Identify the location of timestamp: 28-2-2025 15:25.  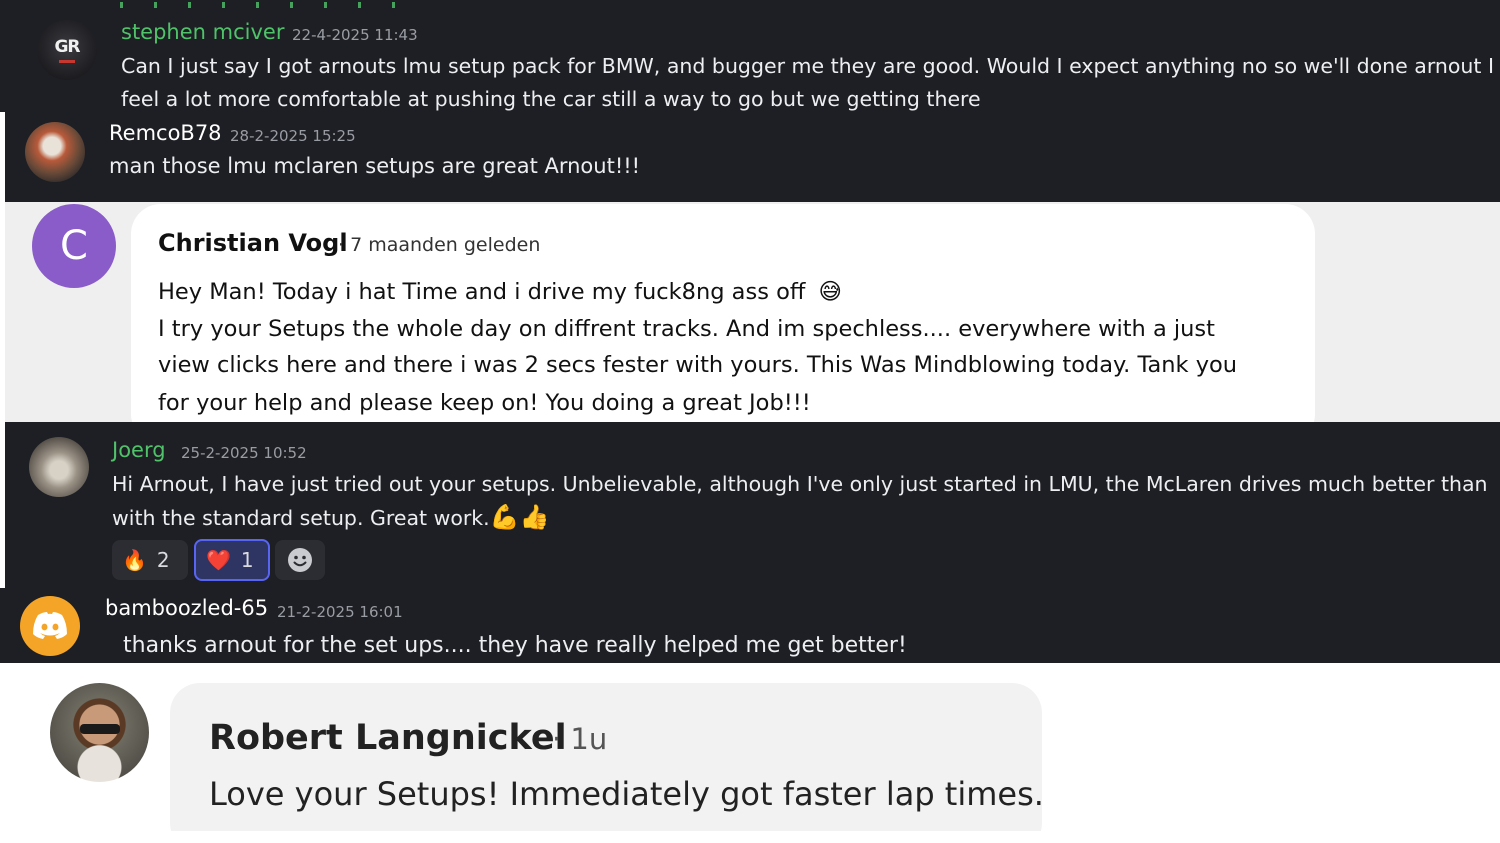
(293, 136).